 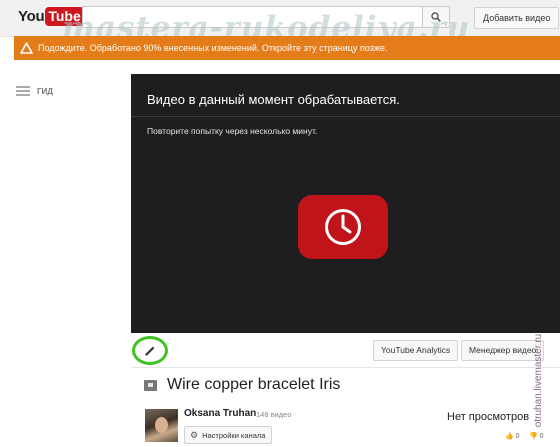 I want to click on thumbs-up-icon: 👍, so click(x=509, y=436).